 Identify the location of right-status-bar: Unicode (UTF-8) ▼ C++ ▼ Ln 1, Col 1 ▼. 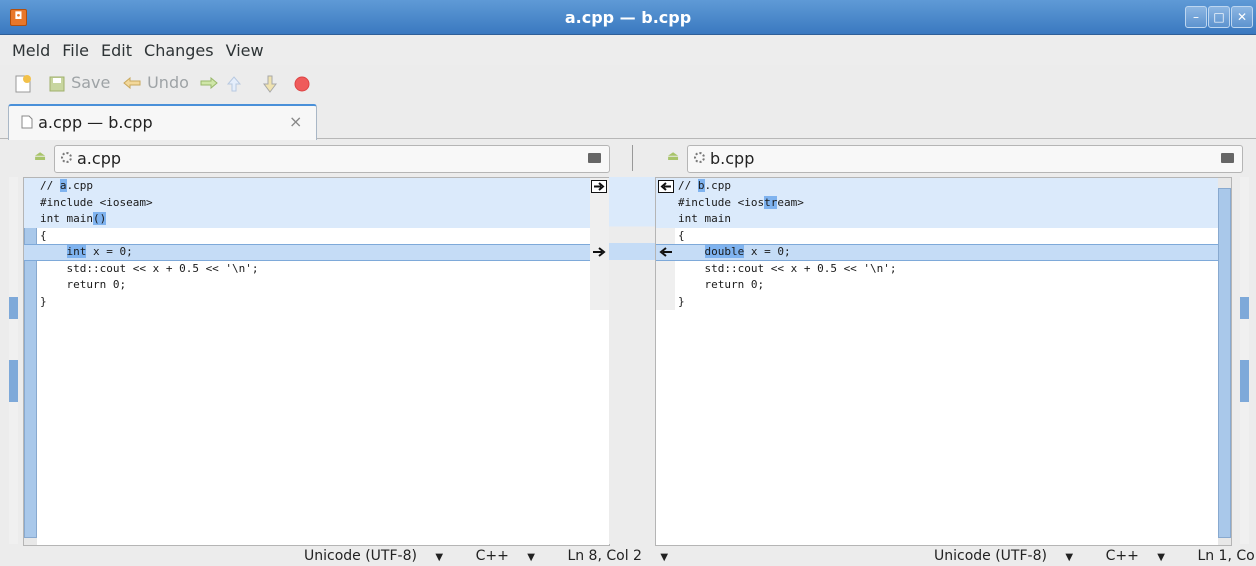
(1081, 557).